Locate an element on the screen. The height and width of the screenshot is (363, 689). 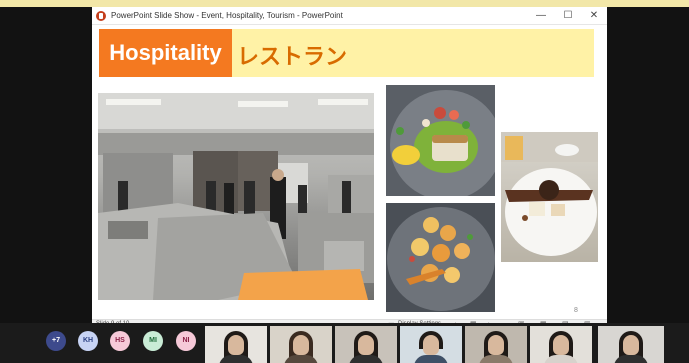
participant-initials: NI is located at coordinates (186, 340).